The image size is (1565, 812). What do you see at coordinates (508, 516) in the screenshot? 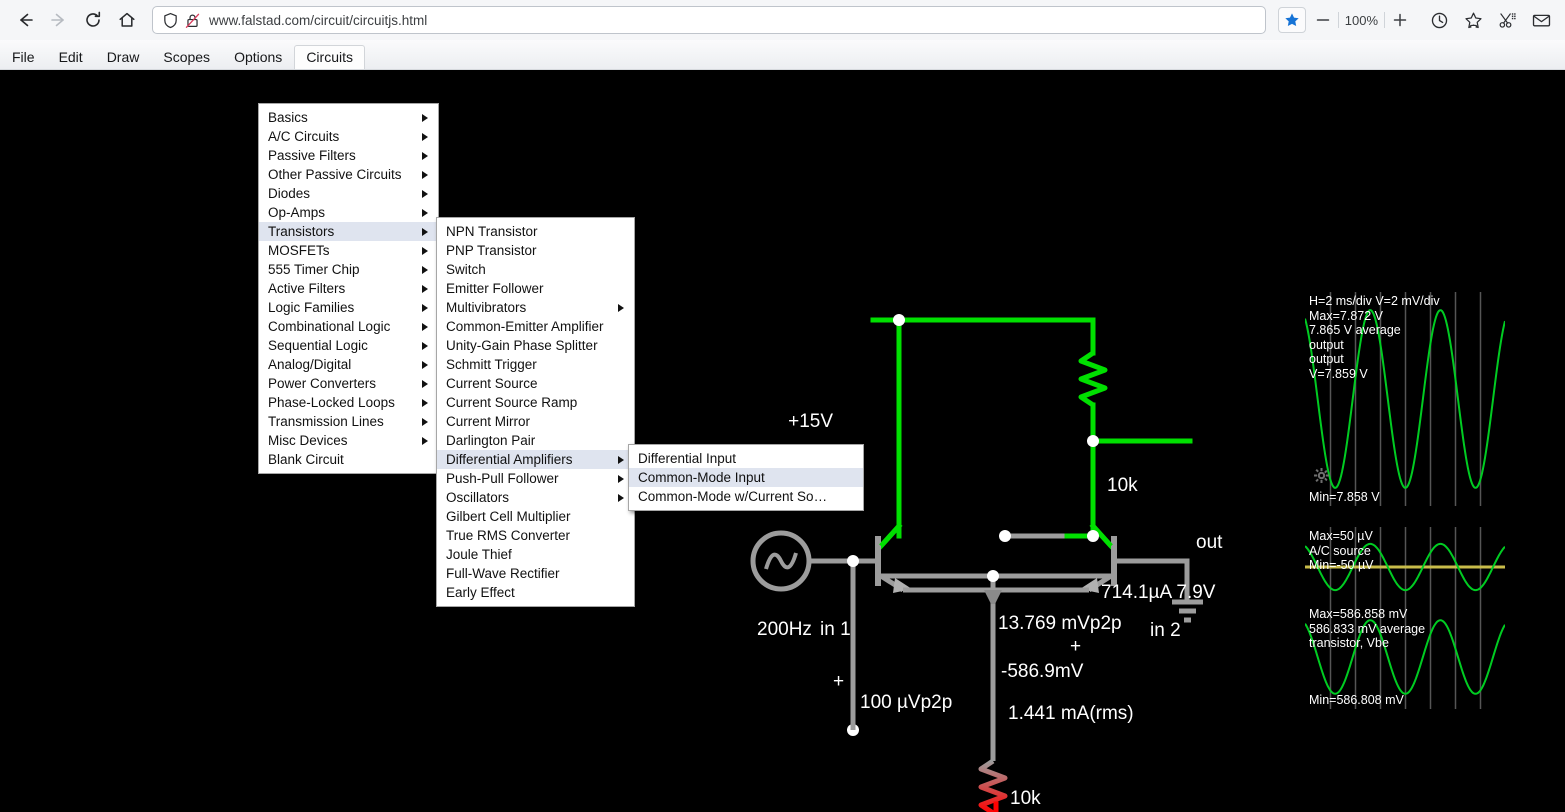
I see `menu-item-label: Gilbert Cell Multiplier` at bounding box center [508, 516].